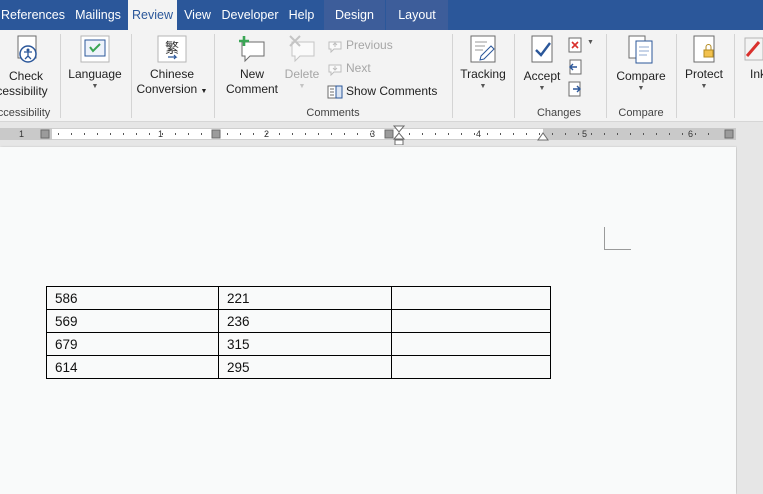  I want to click on track-changes-icon, so click(483, 49).